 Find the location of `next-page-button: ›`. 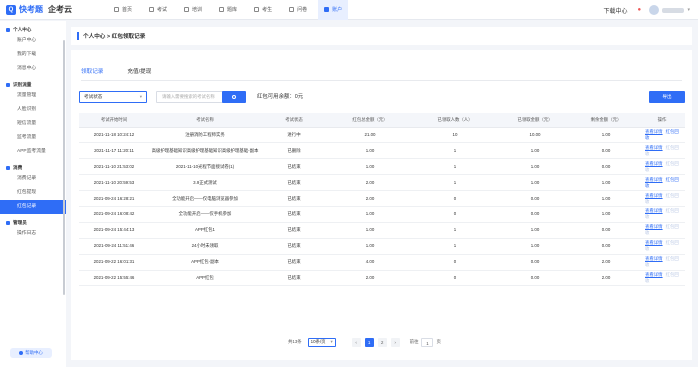

next-page-button: › is located at coordinates (395, 342).